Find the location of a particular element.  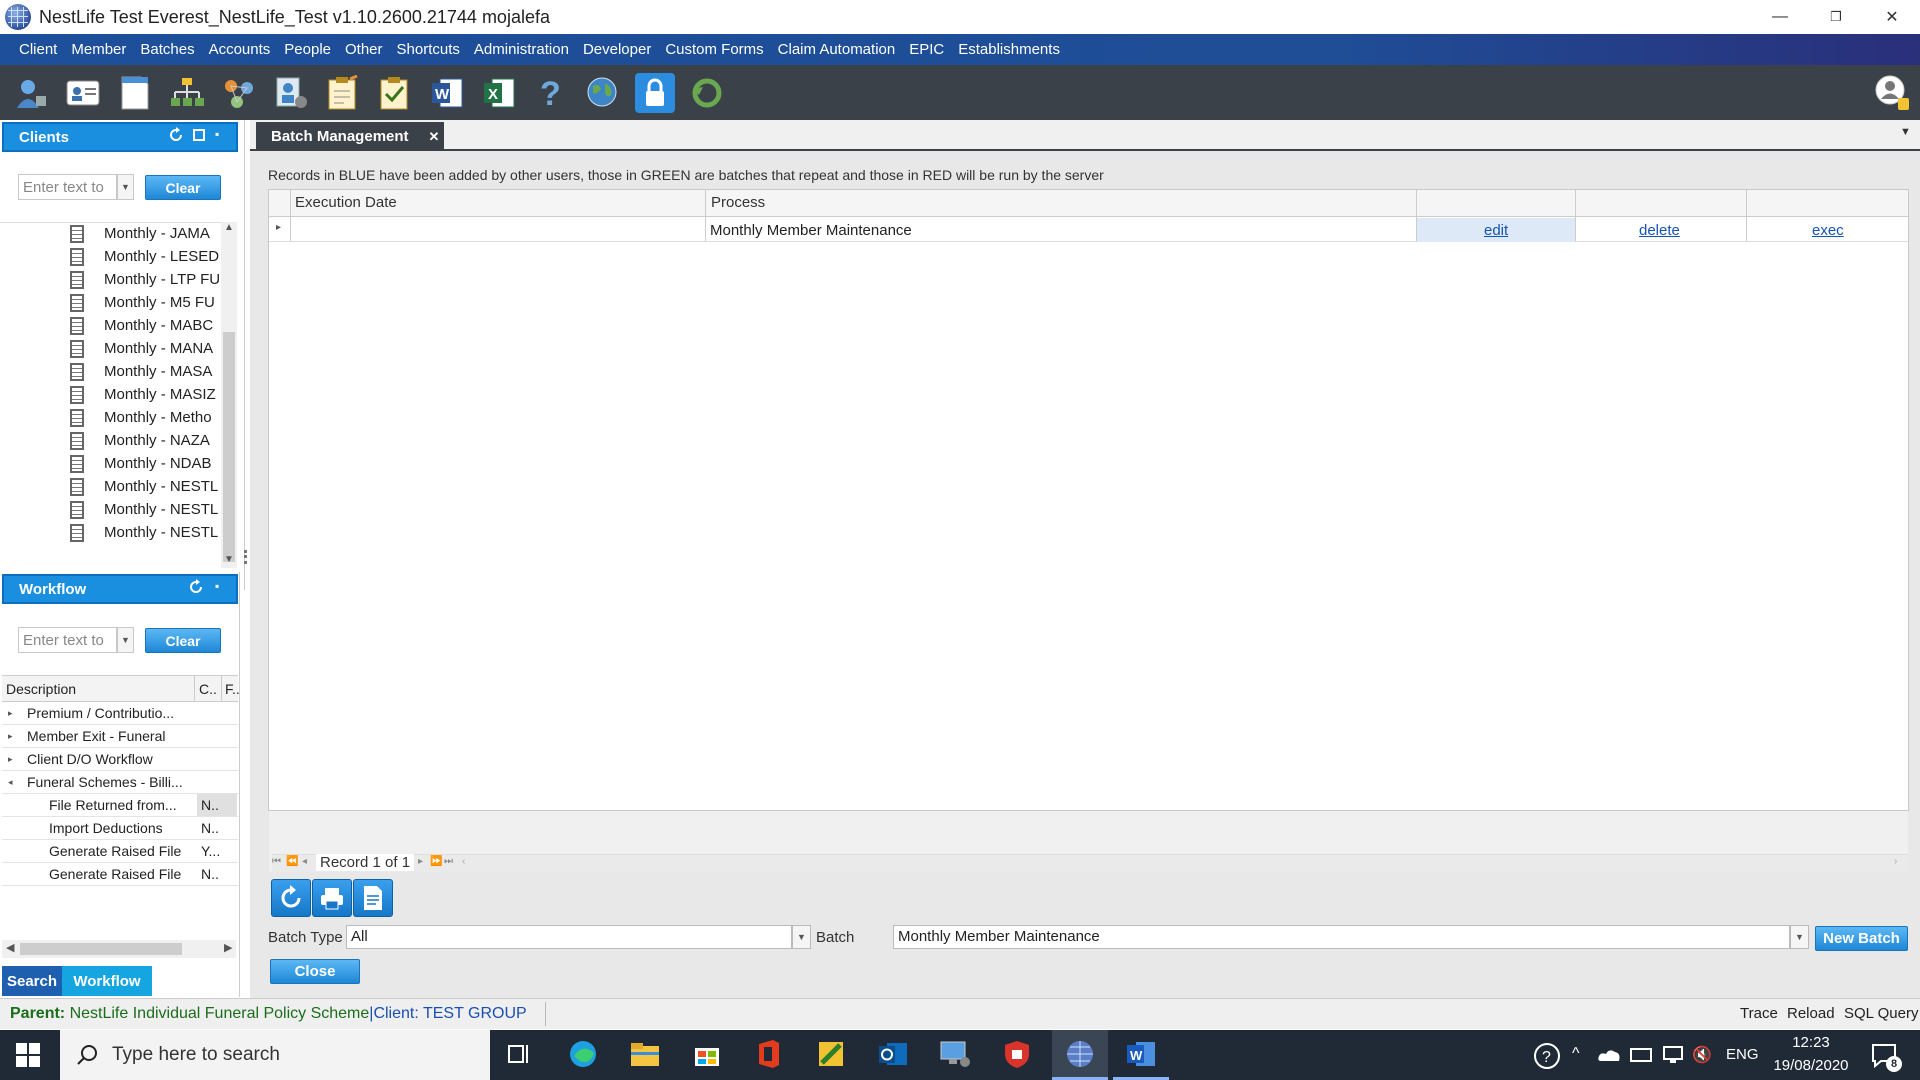

workflow-refresh-icon is located at coordinates (196, 587).